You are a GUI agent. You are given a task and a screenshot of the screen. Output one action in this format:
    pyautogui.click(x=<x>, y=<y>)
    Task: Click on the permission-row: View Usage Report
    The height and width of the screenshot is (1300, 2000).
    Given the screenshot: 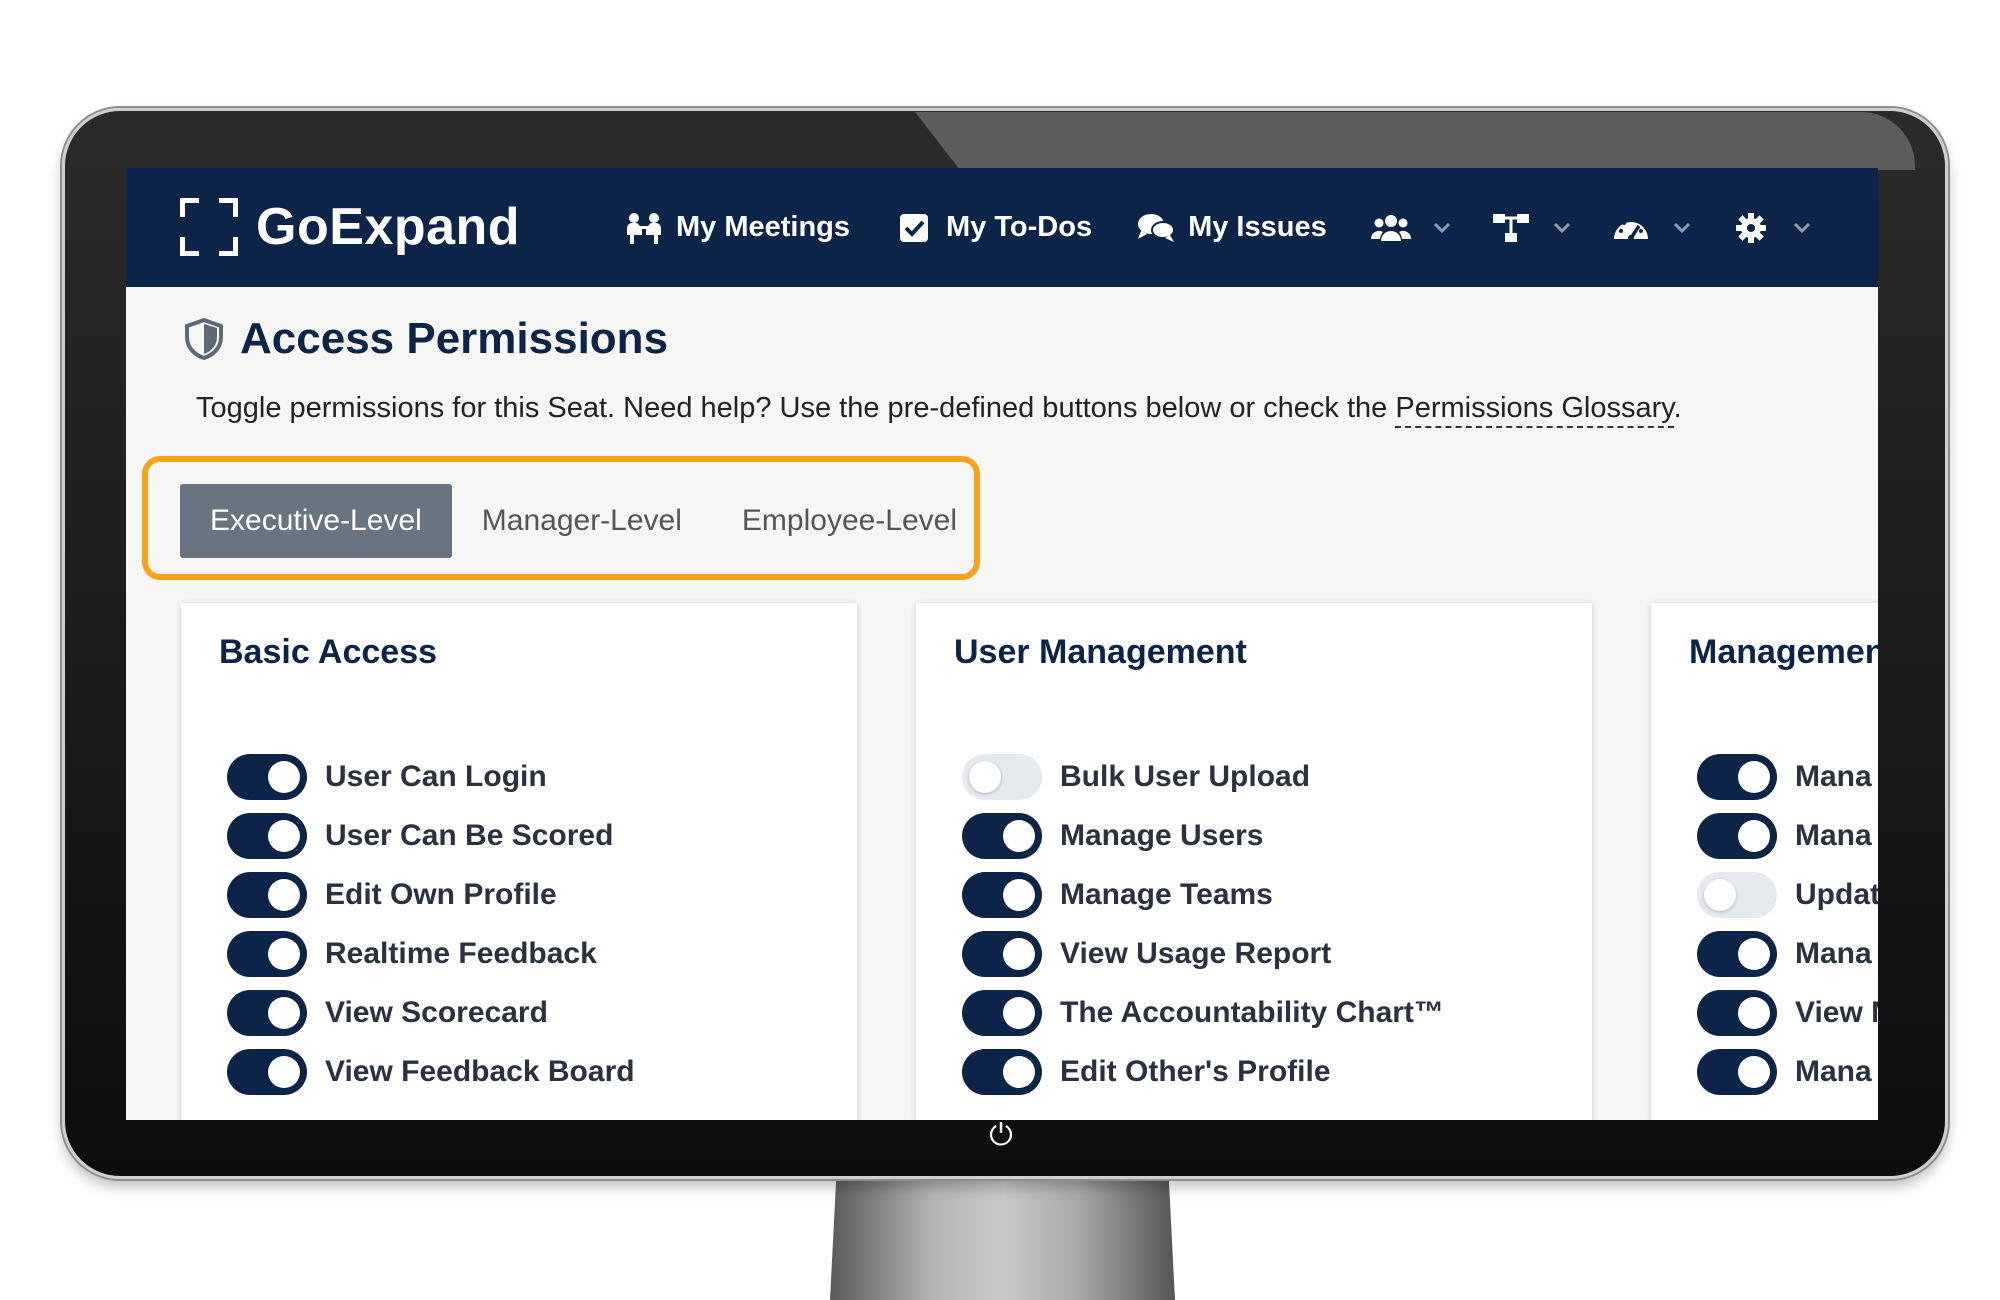 What is the action you would take?
    pyautogui.click(x=1277, y=953)
    